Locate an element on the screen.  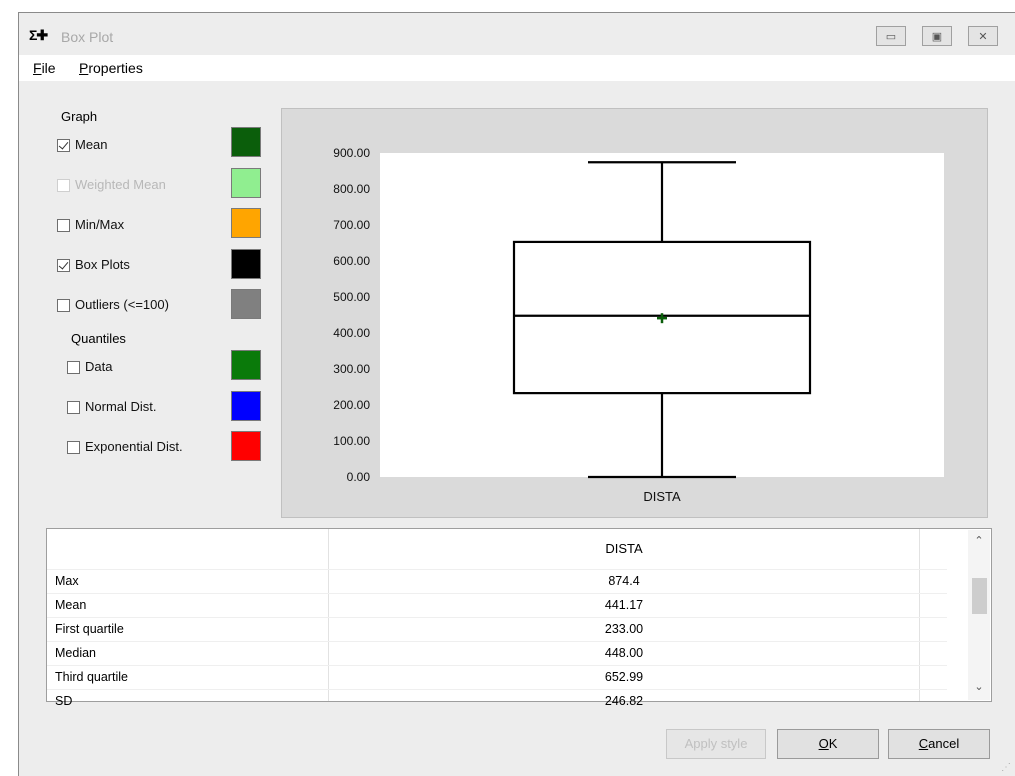
quantiles-group-label: Quantiles is located at coordinates (98, 338).